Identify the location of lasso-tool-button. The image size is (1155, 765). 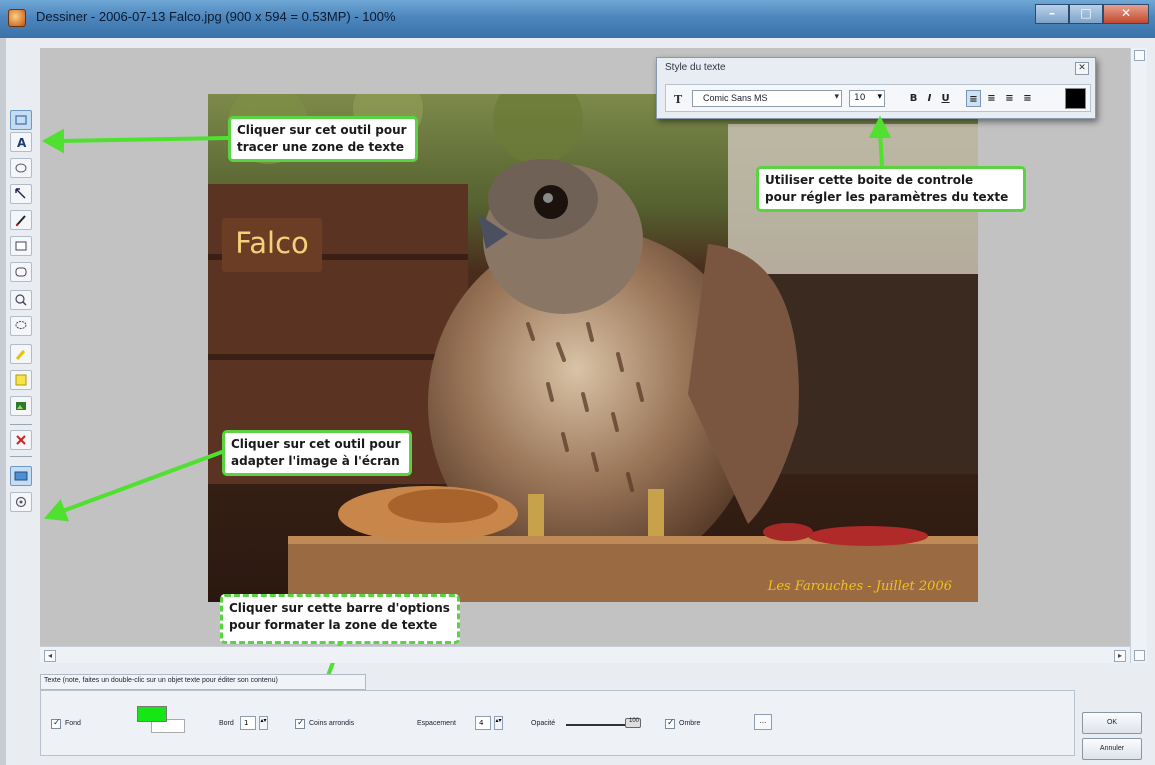
(21, 326).